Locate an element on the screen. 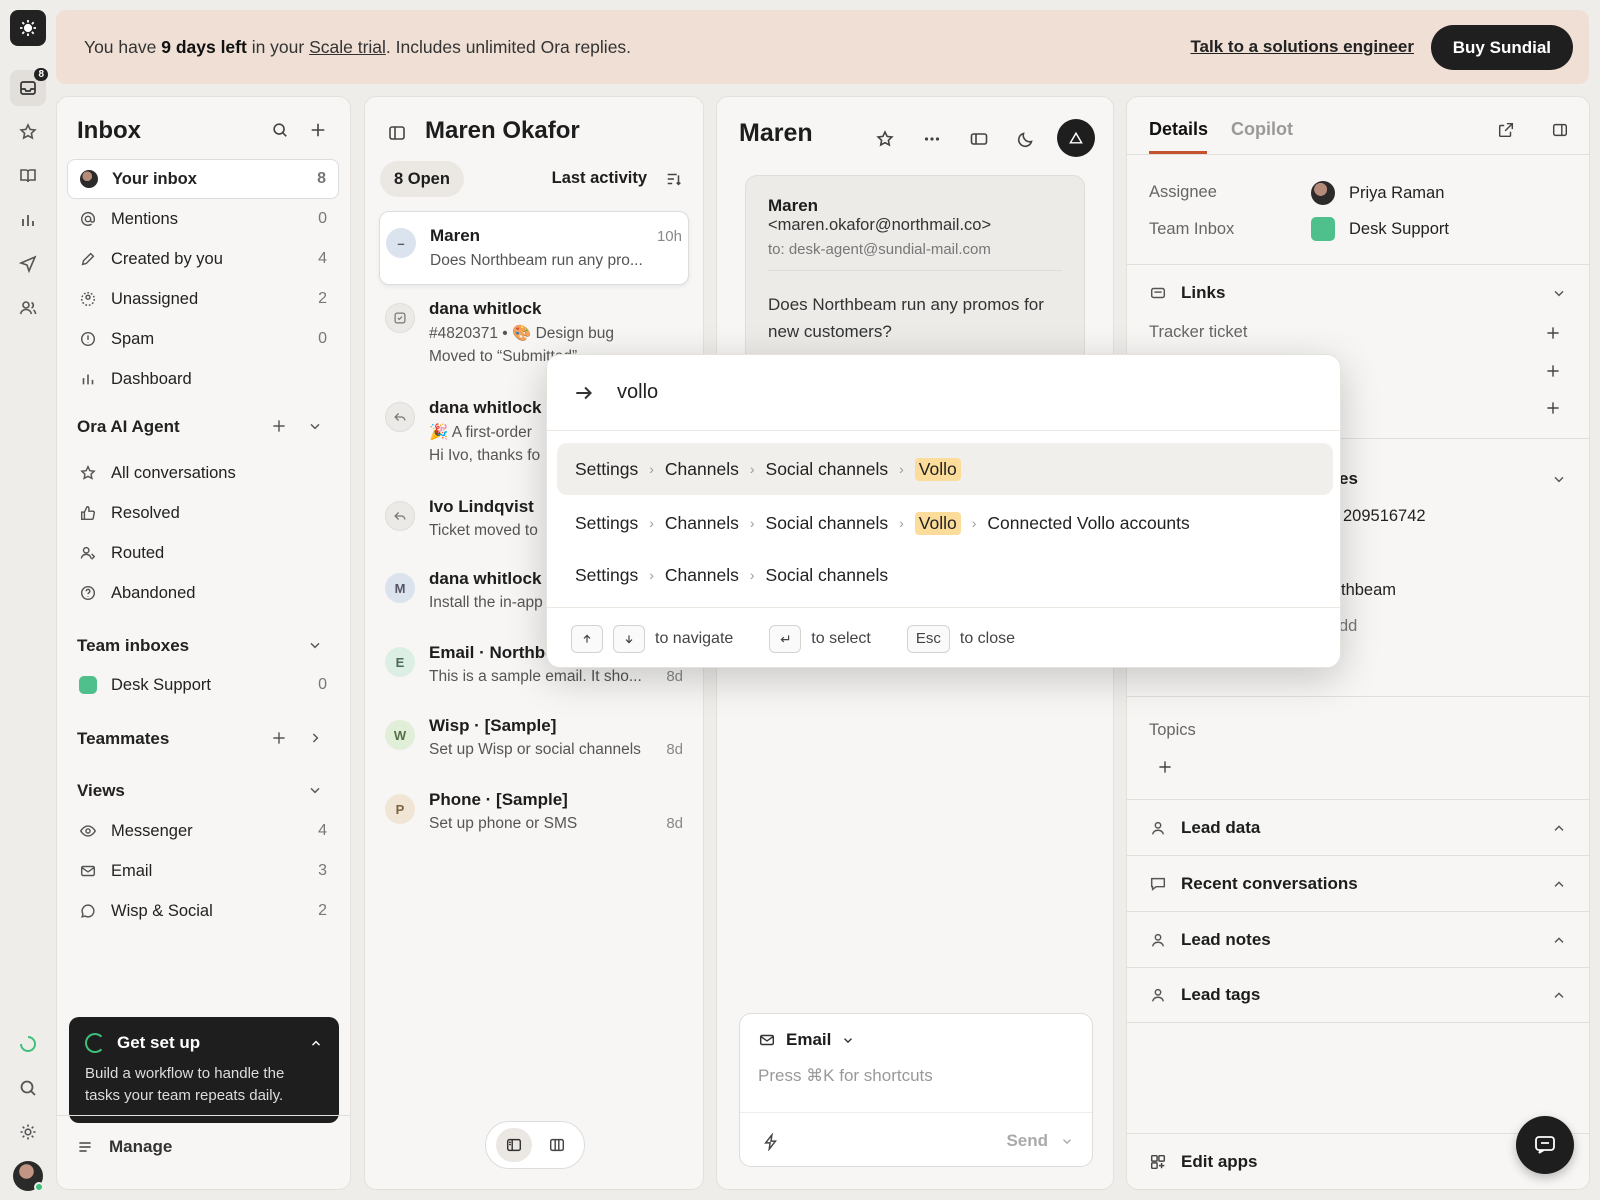 This screenshot has width=1600, height=1200. nav-abandoned: Abandoned is located at coordinates (203, 593).